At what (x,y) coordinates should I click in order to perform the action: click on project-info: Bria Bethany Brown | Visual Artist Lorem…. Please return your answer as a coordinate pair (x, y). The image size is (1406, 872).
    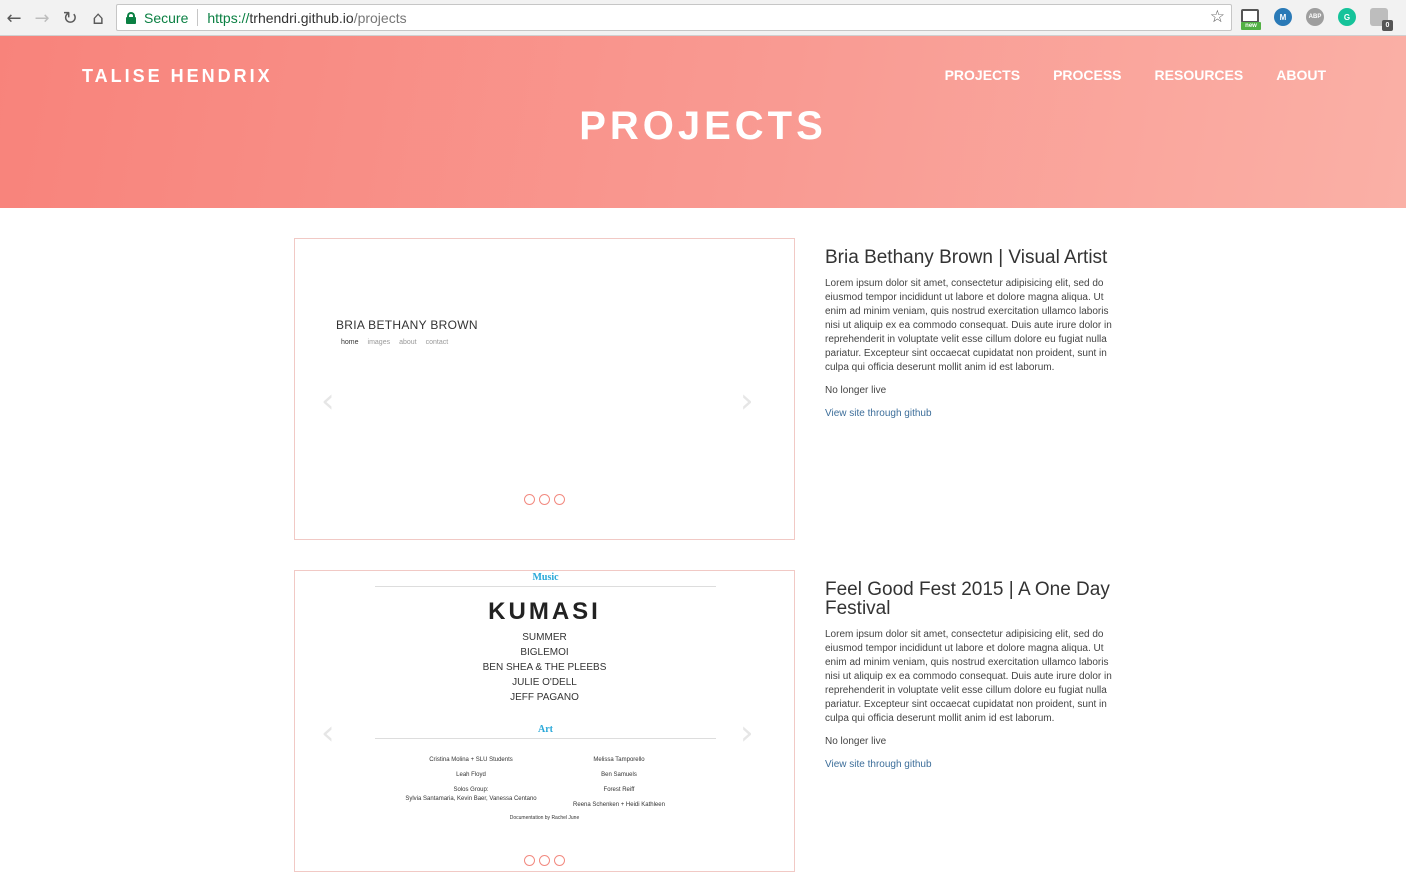
    Looking at the image, I should click on (970, 328).